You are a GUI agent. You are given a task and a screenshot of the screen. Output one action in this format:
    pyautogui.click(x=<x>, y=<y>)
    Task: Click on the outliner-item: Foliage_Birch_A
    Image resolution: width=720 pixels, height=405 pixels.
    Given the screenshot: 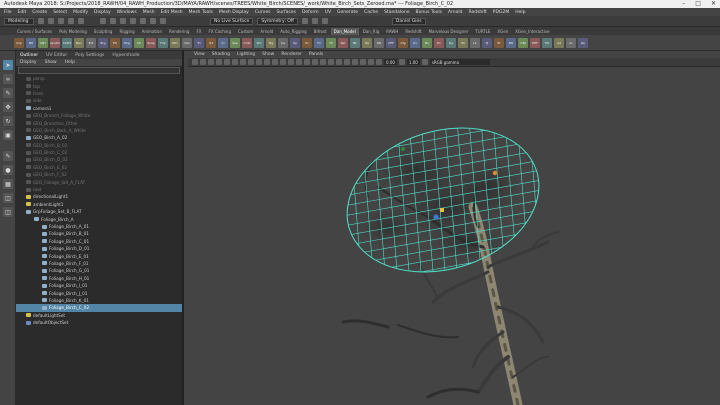 What is the action you would take?
    pyautogui.click(x=99, y=218)
    